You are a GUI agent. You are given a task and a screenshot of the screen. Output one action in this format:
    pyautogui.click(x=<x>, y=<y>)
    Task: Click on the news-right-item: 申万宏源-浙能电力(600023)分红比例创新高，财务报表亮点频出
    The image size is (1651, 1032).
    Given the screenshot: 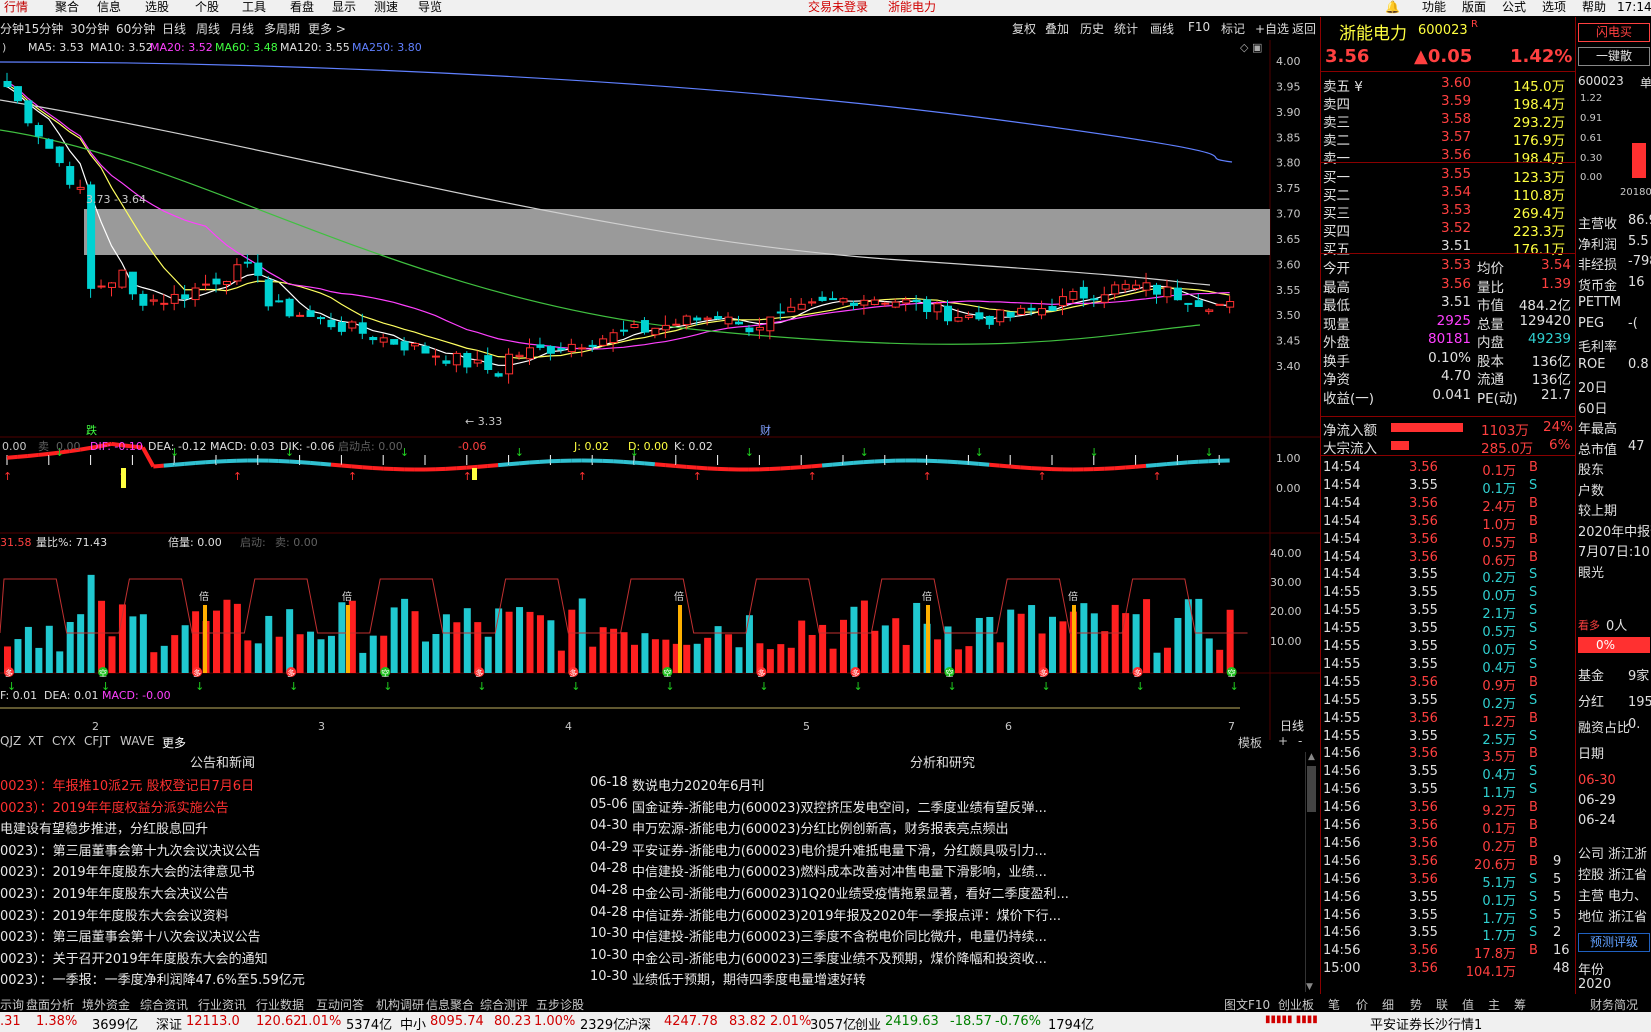 What is the action you would take?
    pyautogui.click(x=967, y=827)
    